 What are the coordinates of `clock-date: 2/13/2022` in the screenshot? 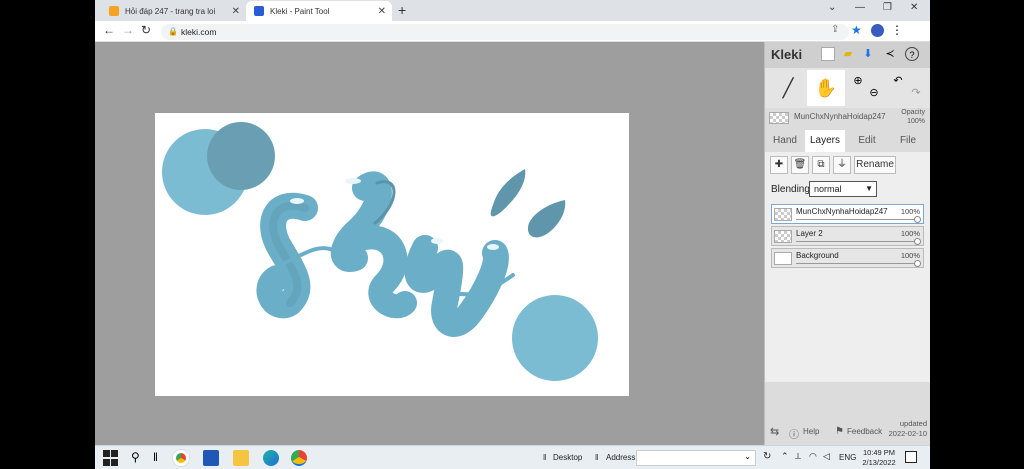 It's located at (879, 462).